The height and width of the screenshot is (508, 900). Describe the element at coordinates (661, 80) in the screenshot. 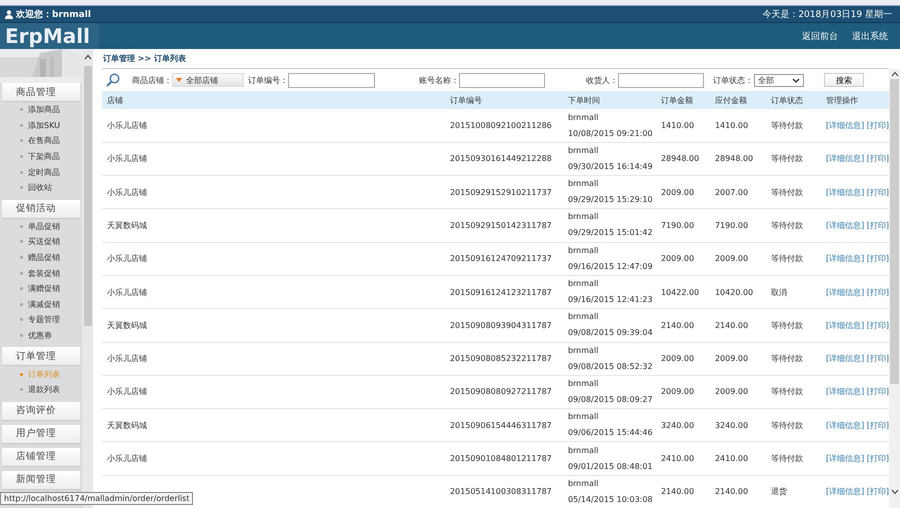

I see `consignee-field` at that location.